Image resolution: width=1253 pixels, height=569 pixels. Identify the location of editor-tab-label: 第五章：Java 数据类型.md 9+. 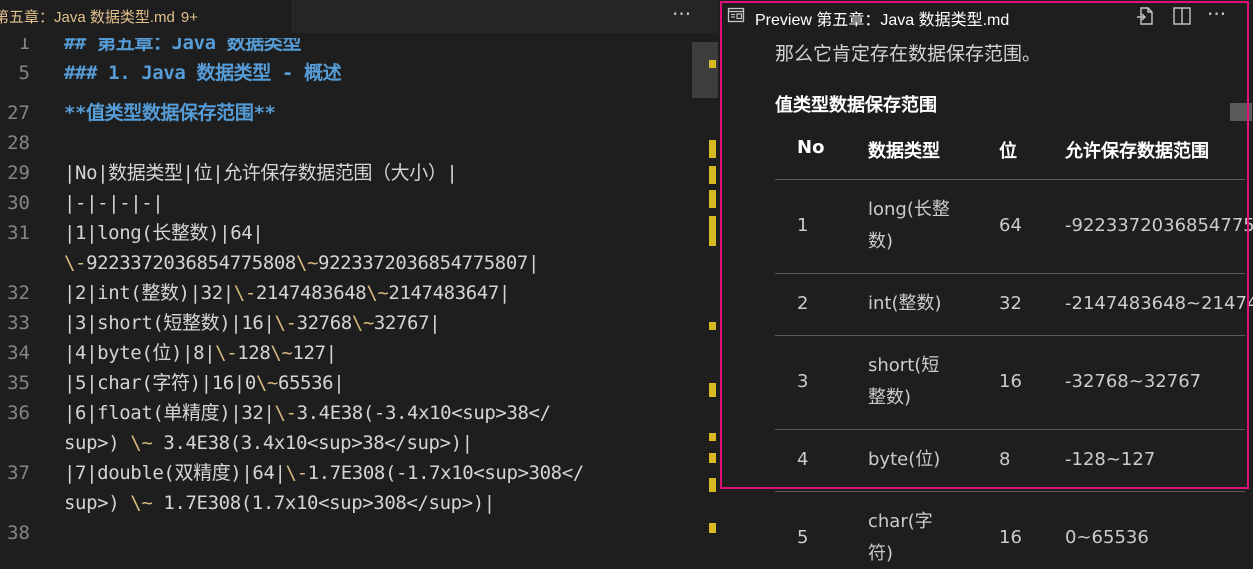
(99, 16).